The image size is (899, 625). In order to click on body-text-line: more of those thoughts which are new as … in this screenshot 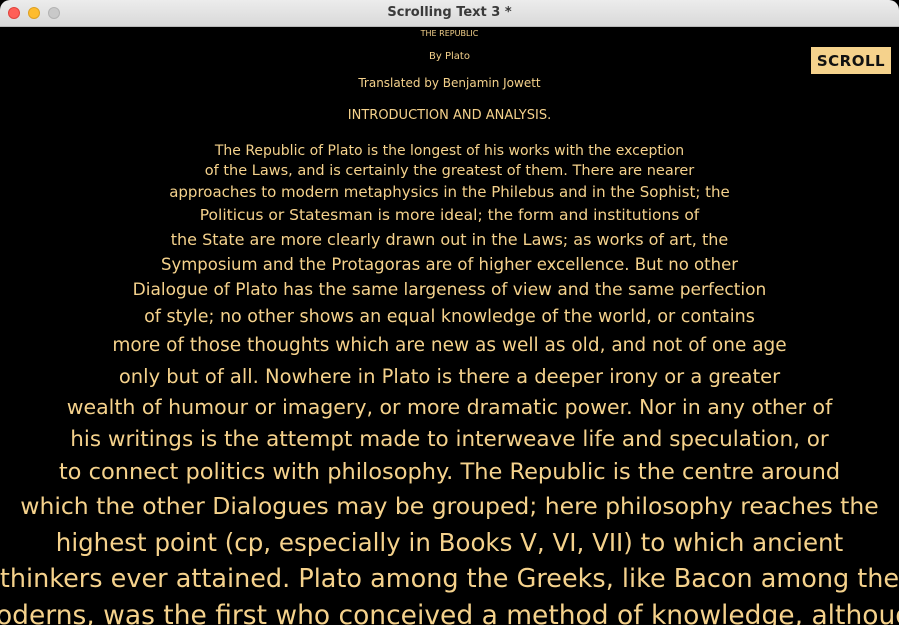, I will do `click(449, 345)`.